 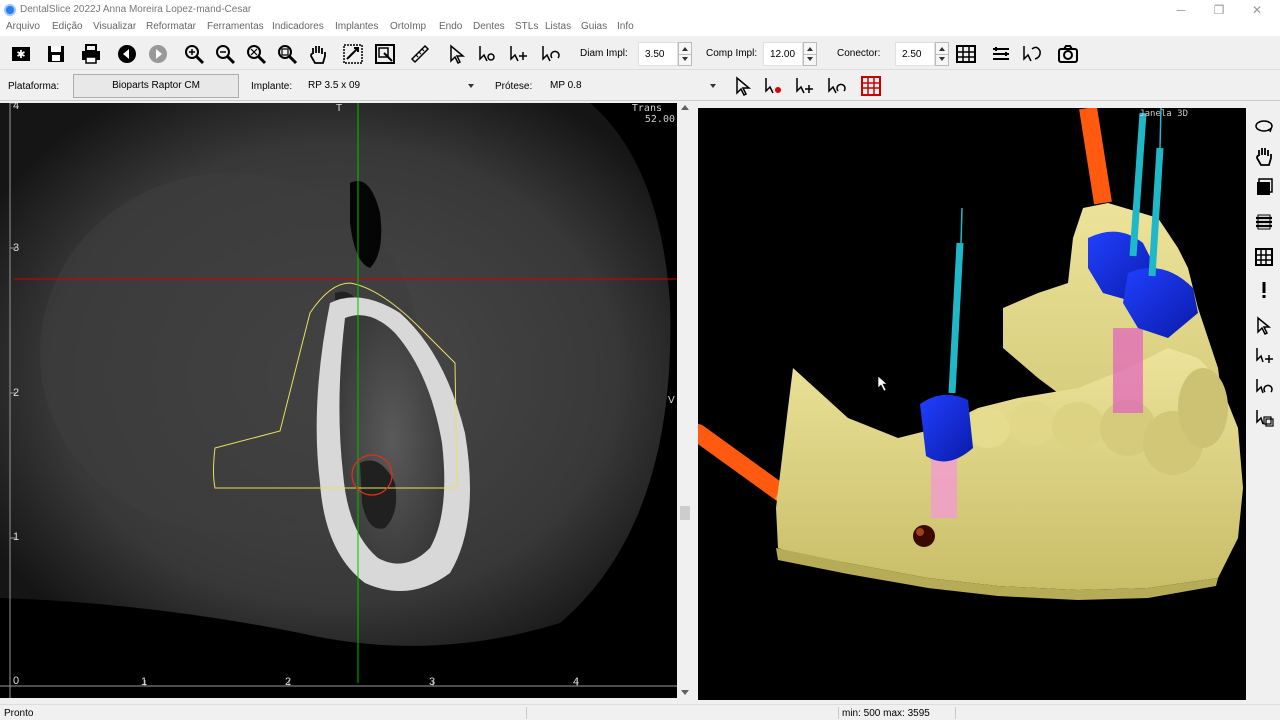 I want to click on conector-input: 2.50, so click(x=915, y=54).